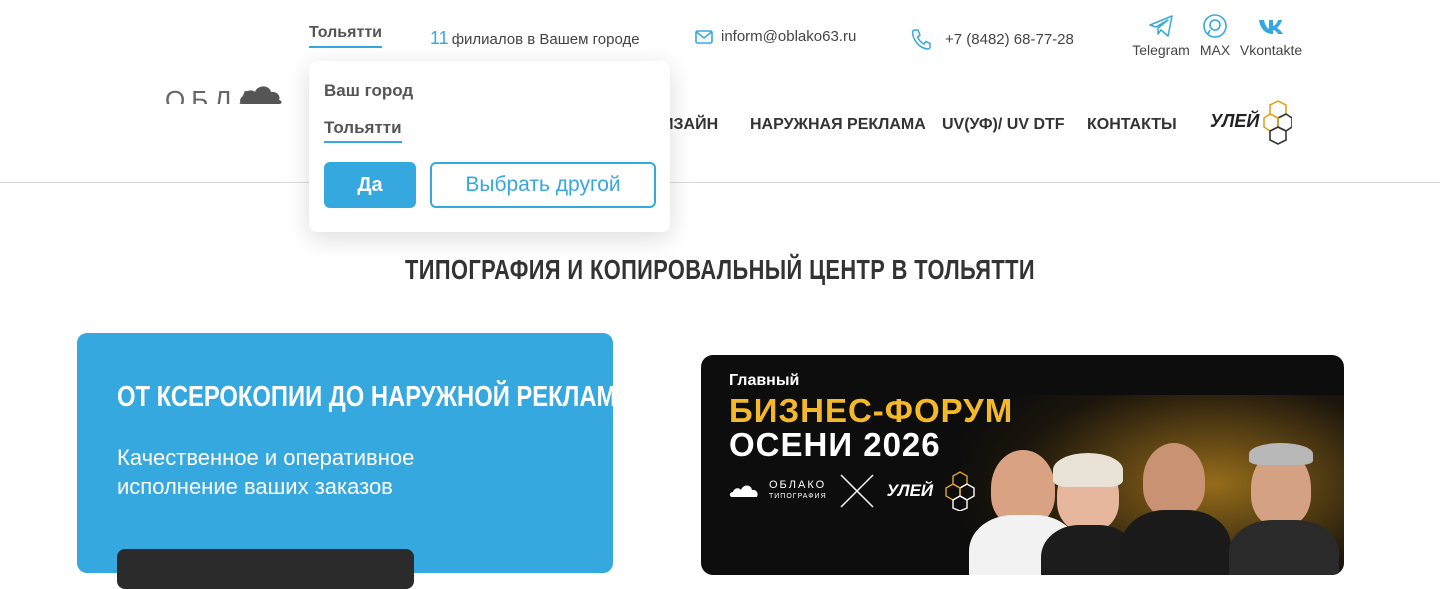  Describe the element at coordinates (1132, 125) in the screenshot. I see `nav-item-contacts: КОНТАКТЫ` at that location.